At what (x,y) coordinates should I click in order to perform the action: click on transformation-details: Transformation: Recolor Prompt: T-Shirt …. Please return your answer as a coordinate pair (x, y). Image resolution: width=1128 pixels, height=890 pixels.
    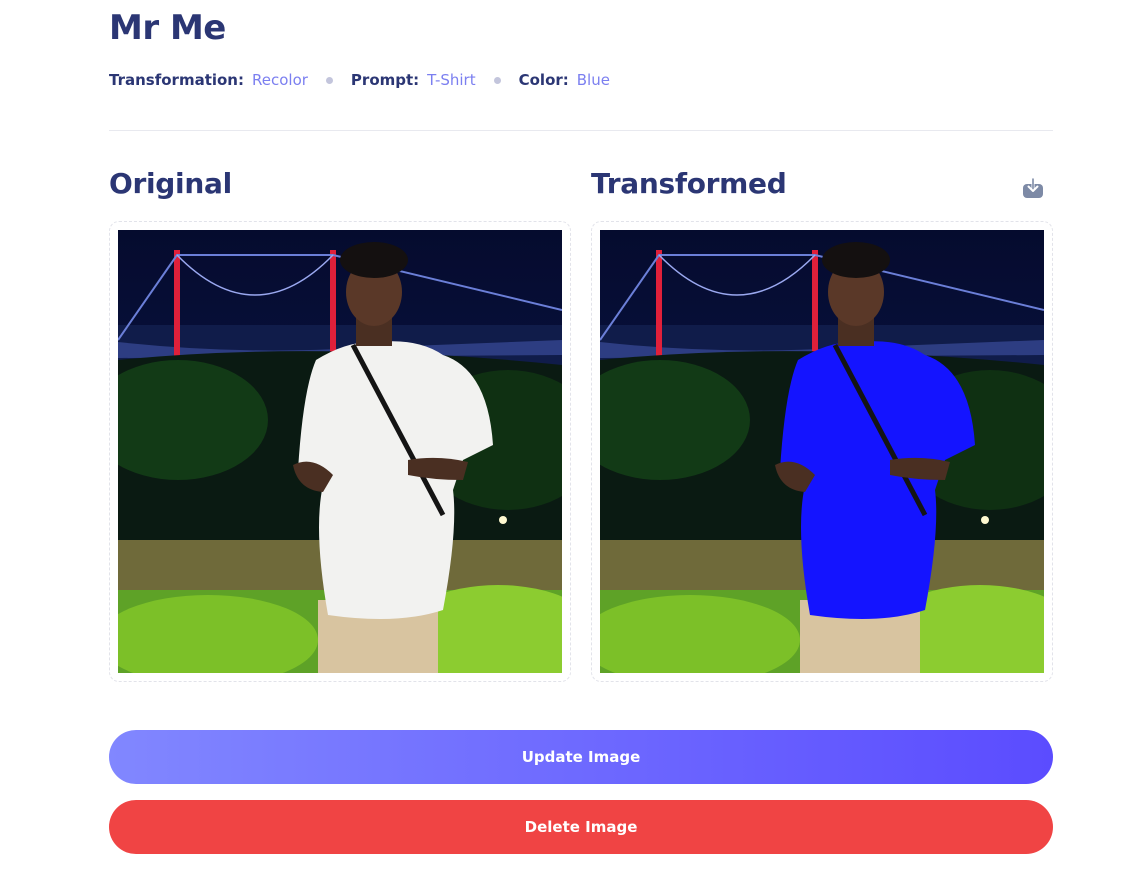
    Looking at the image, I should click on (359, 80).